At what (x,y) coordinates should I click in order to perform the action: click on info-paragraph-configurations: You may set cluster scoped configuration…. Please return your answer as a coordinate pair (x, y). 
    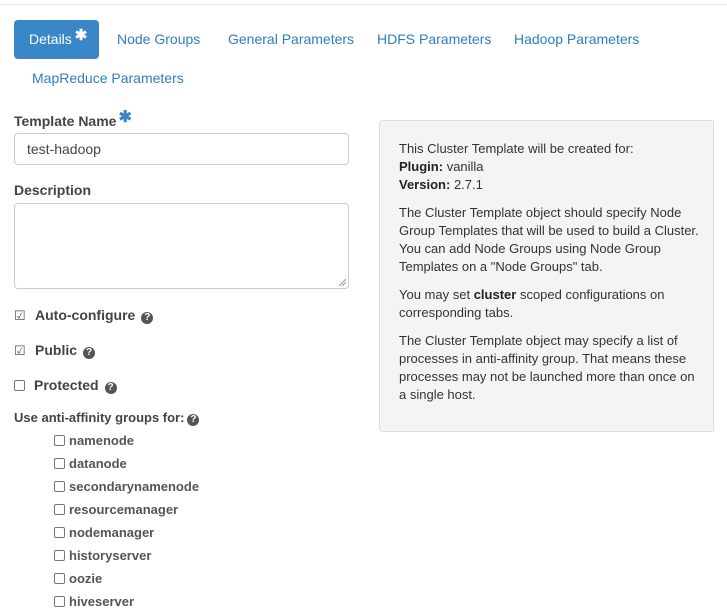
    Looking at the image, I should click on (549, 304).